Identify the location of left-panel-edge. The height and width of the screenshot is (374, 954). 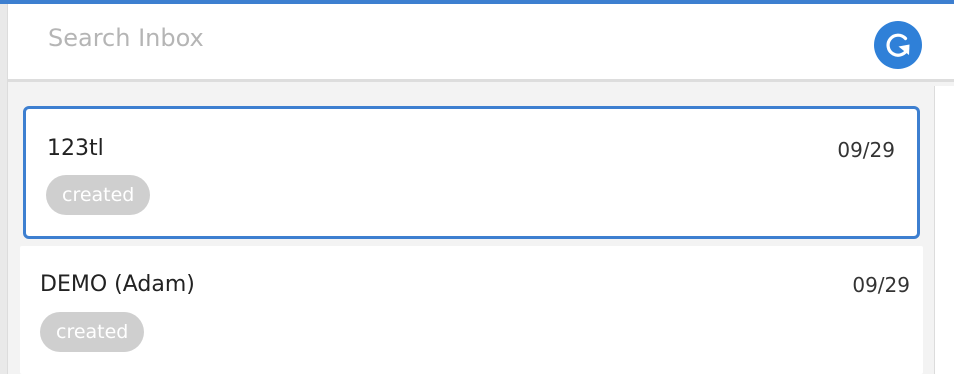
(4, 189).